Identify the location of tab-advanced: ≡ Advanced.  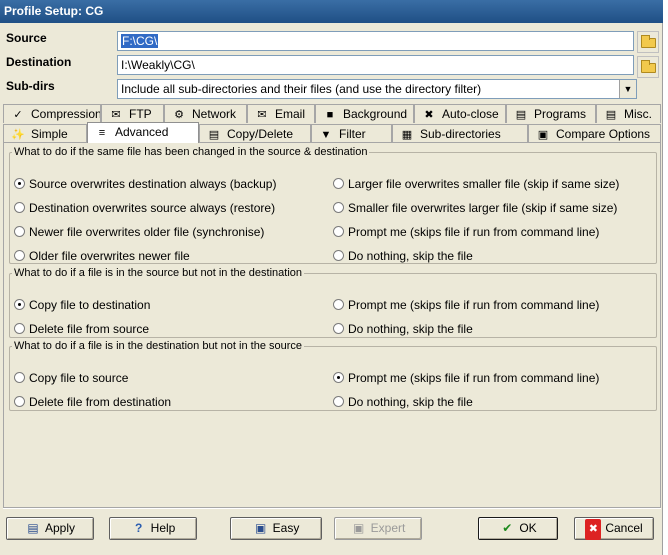
(143, 132).